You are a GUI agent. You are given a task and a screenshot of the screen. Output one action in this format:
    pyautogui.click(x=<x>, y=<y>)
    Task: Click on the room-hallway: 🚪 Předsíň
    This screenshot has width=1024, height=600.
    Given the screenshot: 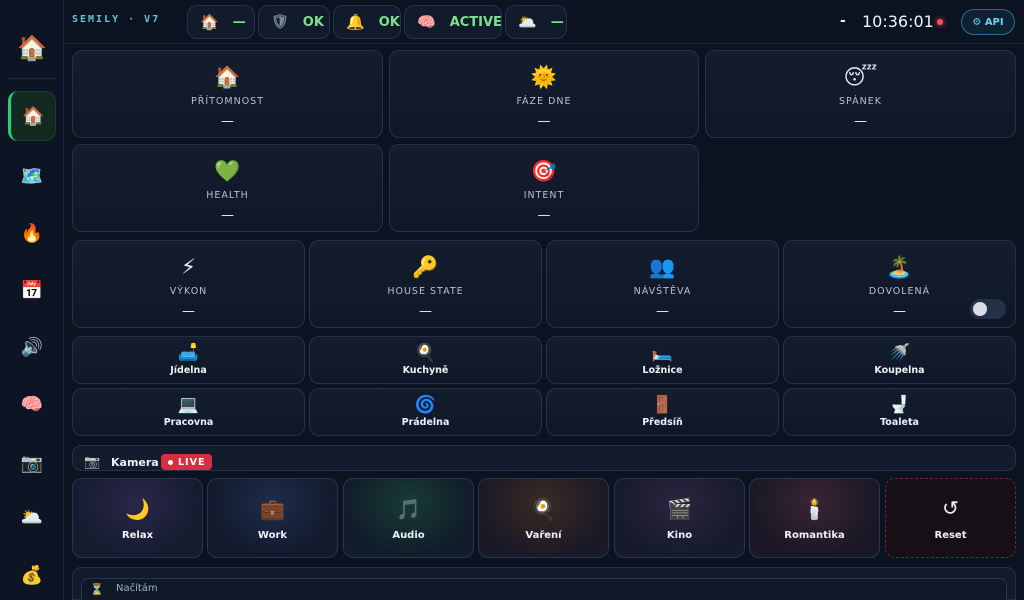 What is the action you would take?
    pyautogui.click(x=662, y=412)
    